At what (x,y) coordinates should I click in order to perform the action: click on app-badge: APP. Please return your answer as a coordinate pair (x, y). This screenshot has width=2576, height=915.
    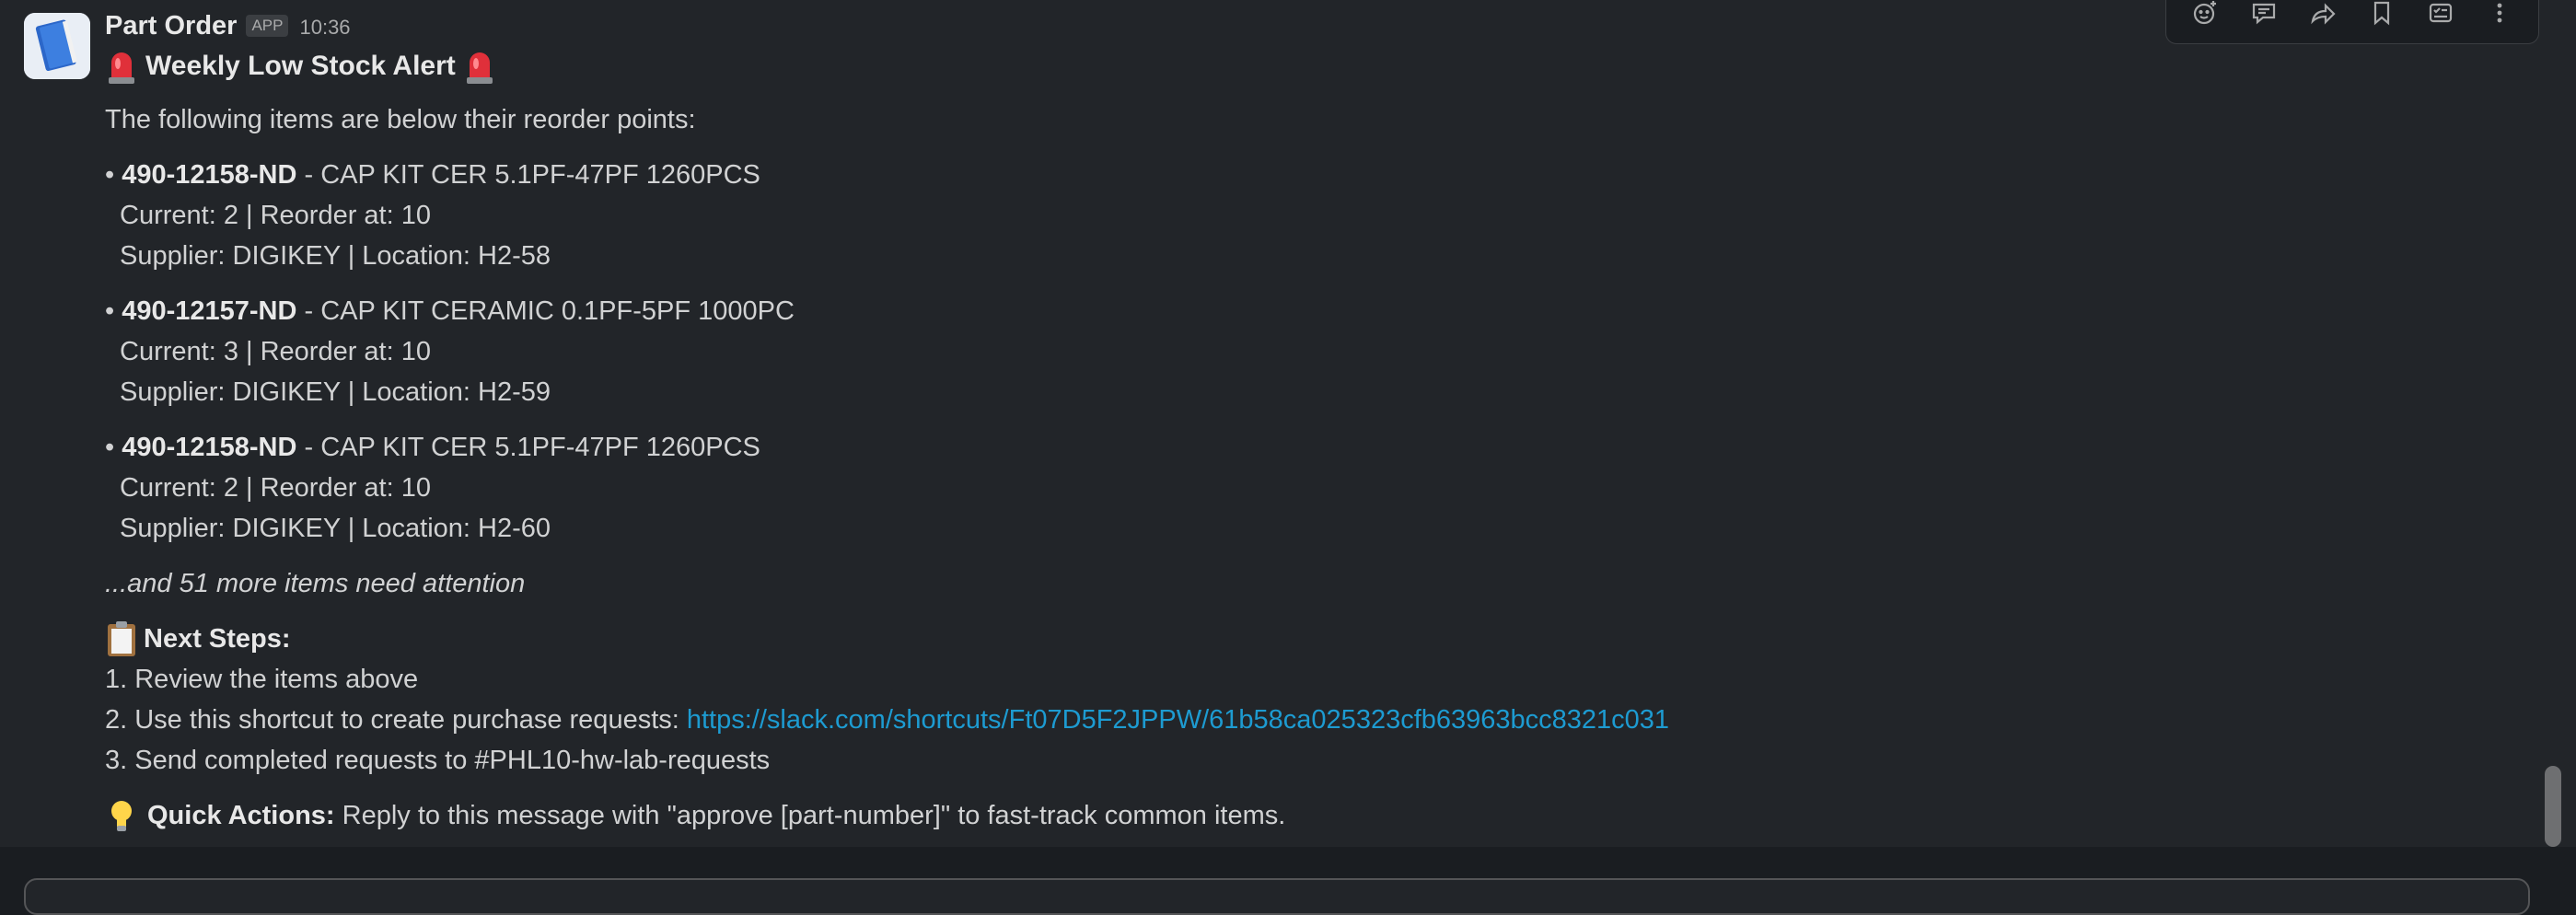
    Looking at the image, I should click on (267, 26).